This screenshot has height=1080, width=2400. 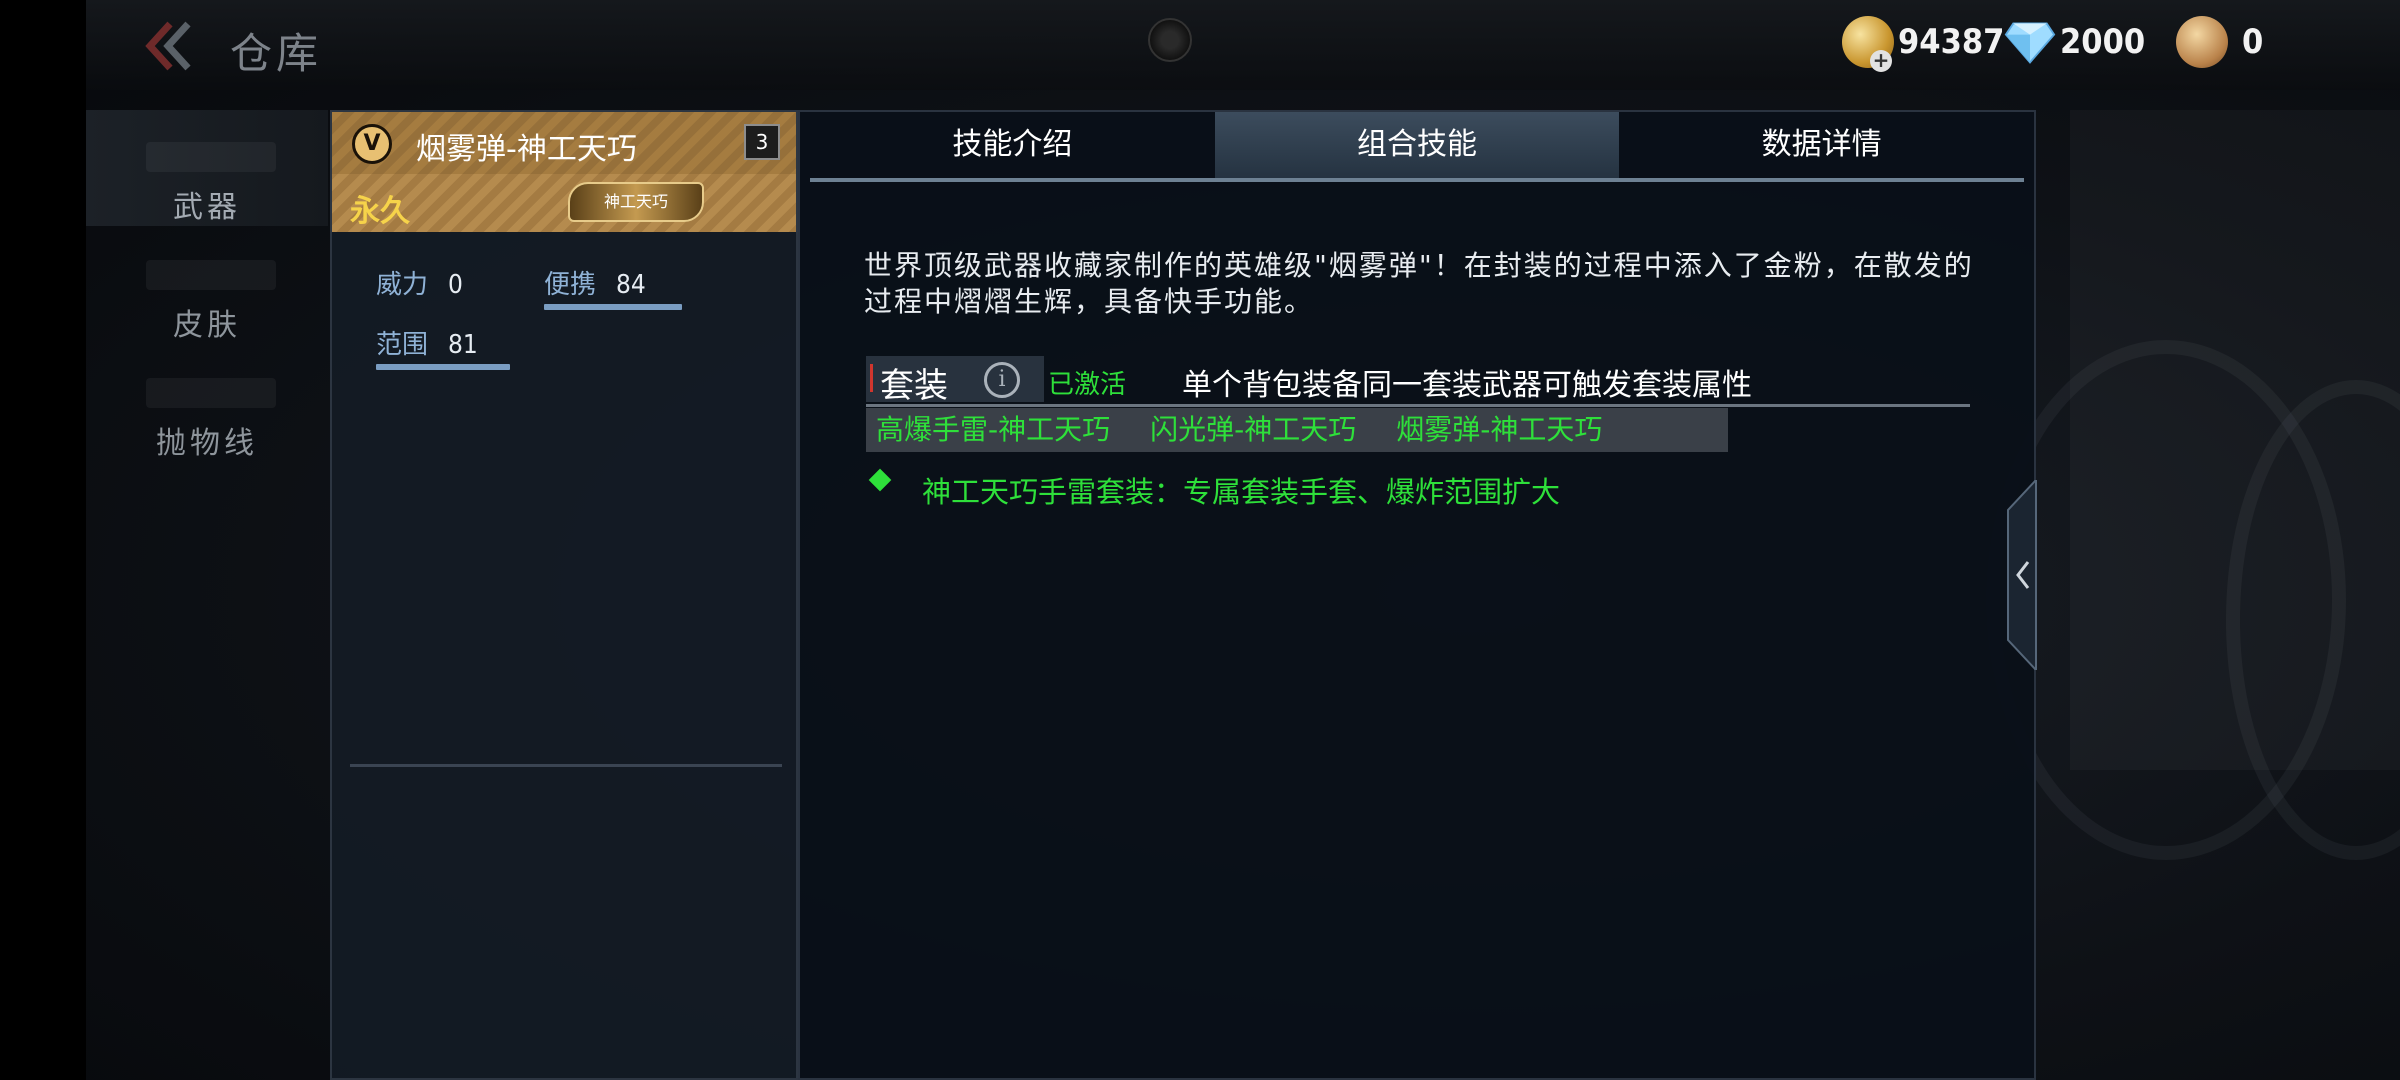 I want to click on gold-currency: 94387, so click(x=1923, y=43).